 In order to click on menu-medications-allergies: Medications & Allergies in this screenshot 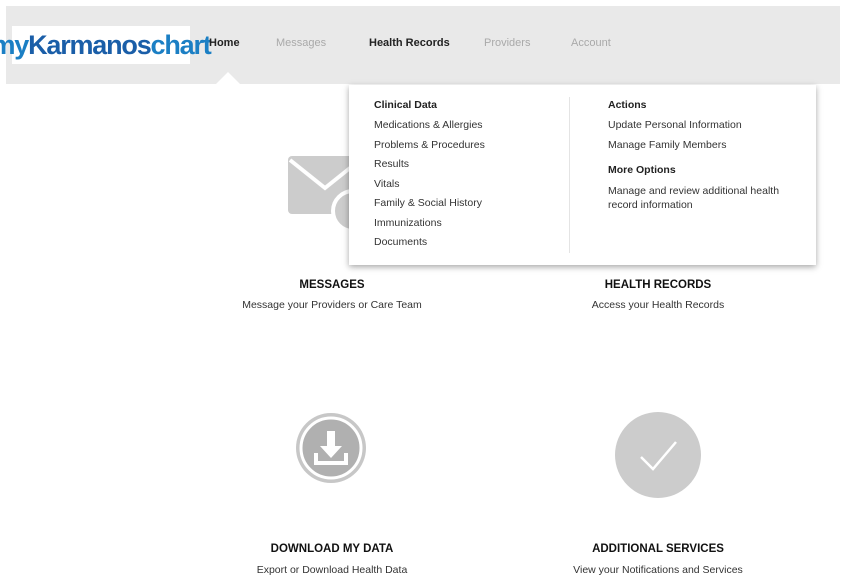, I will do `click(429, 125)`.